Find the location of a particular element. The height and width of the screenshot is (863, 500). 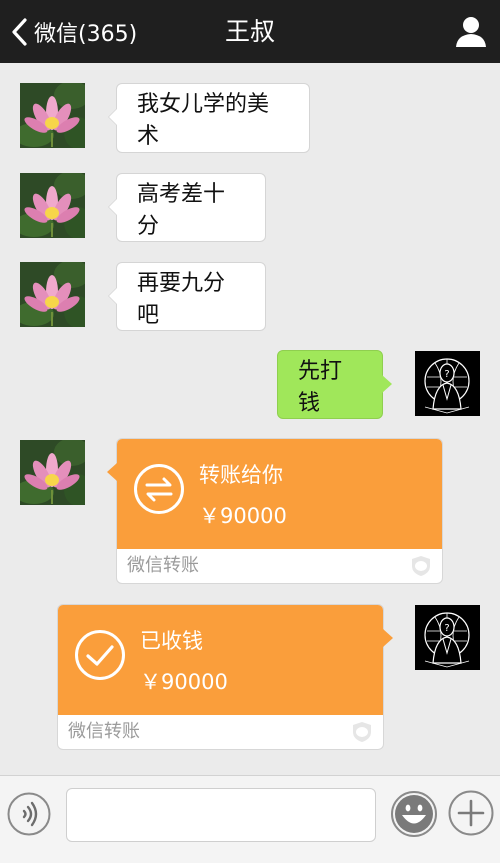

person-icon is located at coordinates (471, 31).